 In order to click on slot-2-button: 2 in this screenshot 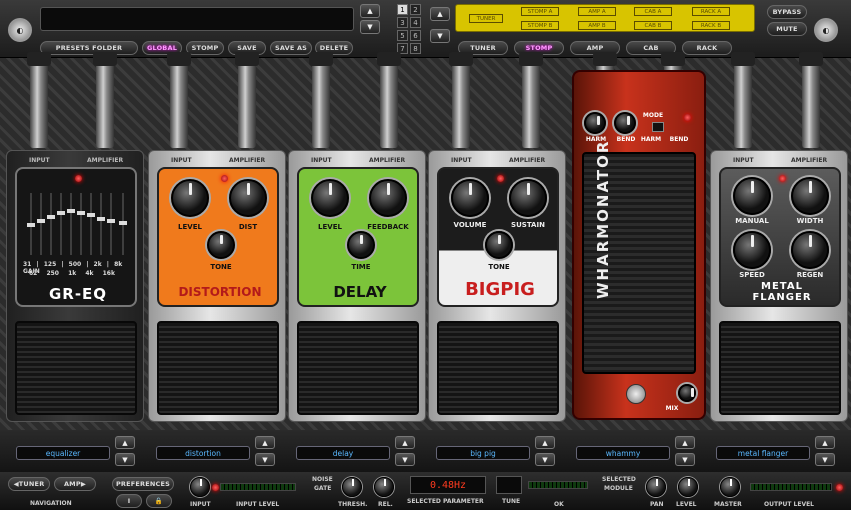, I will do `click(415, 9)`.